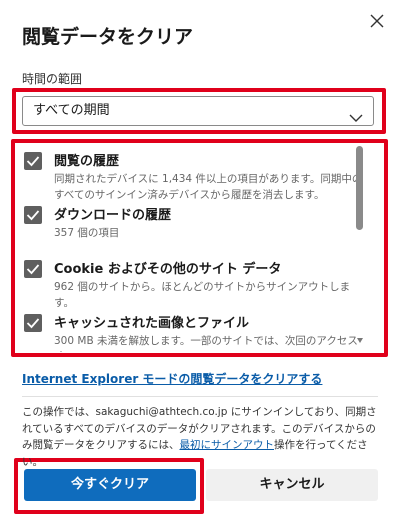 This screenshot has width=400, height=527. What do you see at coordinates (202, 295) in the screenshot?
I see `item-description: 962 個のサイトから。ほとんどのサイトからサインアウトします。` at bounding box center [202, 295].